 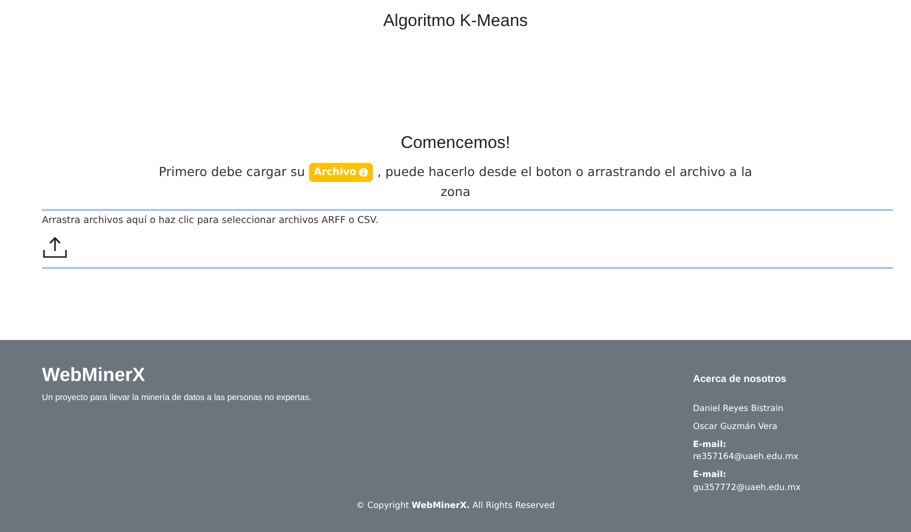 I want to click on page-title: Algoritmo K-Means, so click(x=455, y=20).